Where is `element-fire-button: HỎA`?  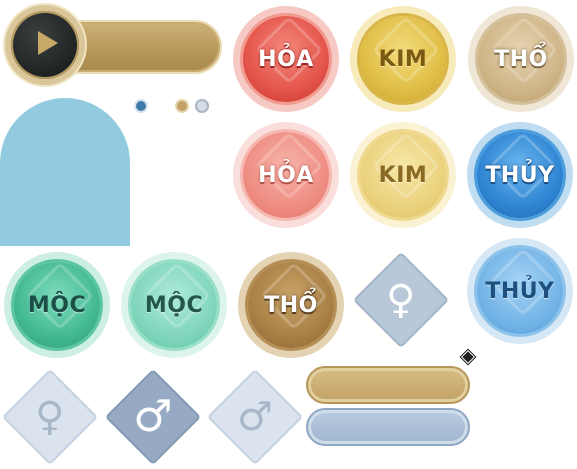 element-fire-button: HỎA is located at coordinates (286, 59).